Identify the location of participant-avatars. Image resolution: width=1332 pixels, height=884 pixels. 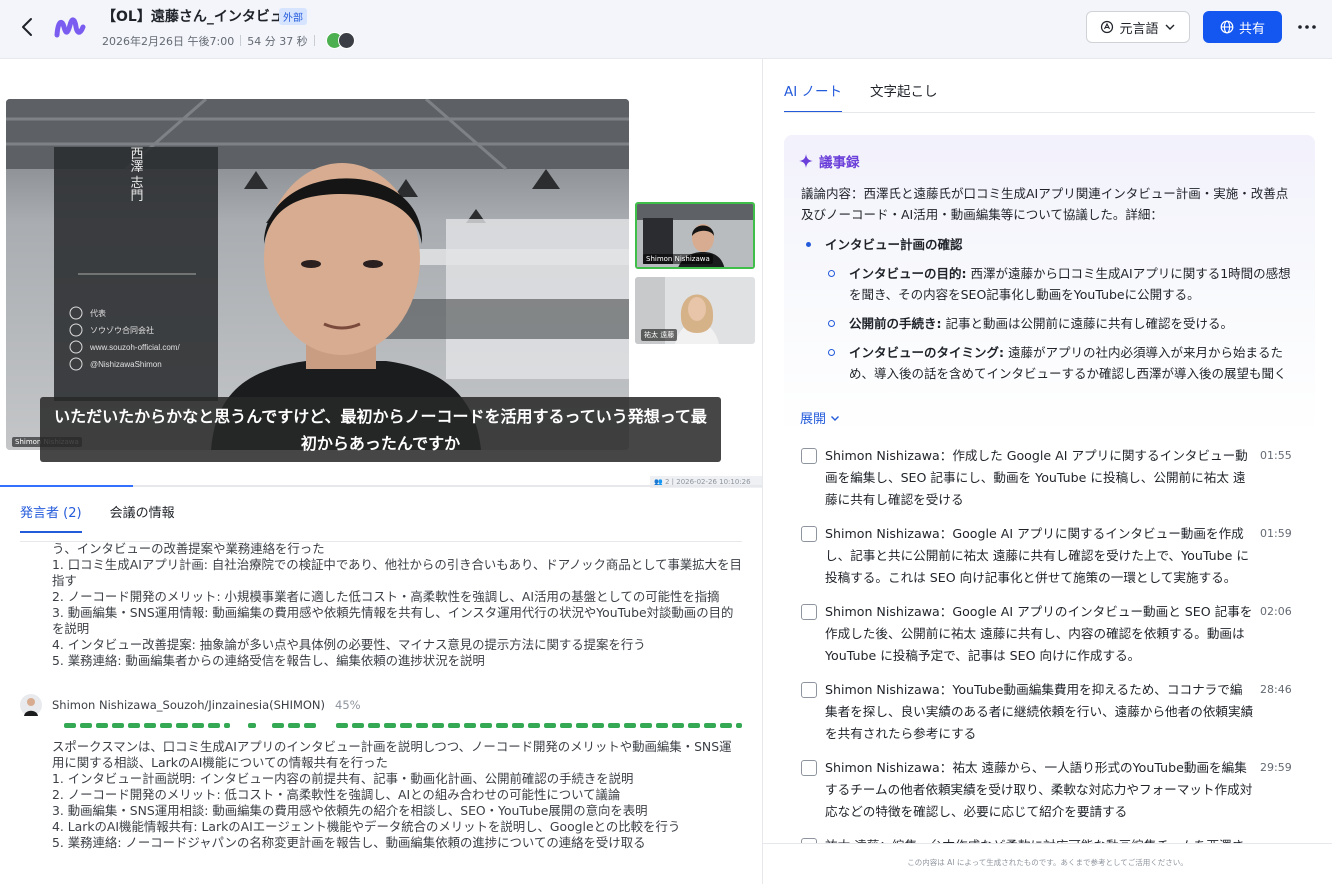
(340, 40).